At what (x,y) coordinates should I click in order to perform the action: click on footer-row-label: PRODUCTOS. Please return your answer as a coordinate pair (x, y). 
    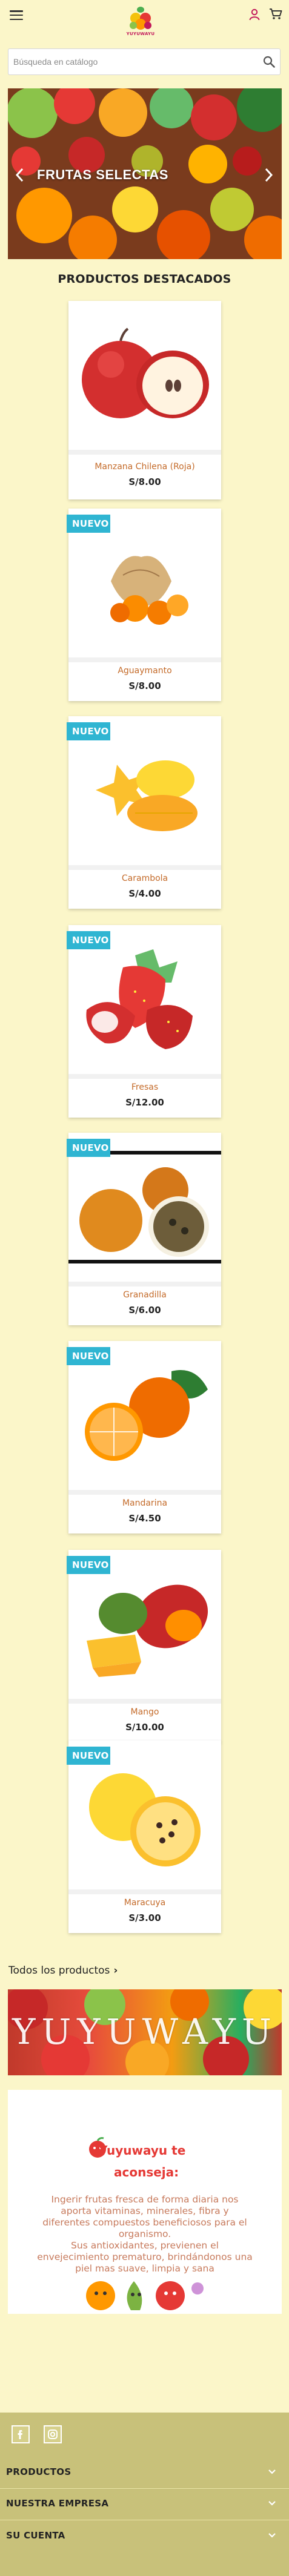
    Looking at the image, I should click on (38, 2471).